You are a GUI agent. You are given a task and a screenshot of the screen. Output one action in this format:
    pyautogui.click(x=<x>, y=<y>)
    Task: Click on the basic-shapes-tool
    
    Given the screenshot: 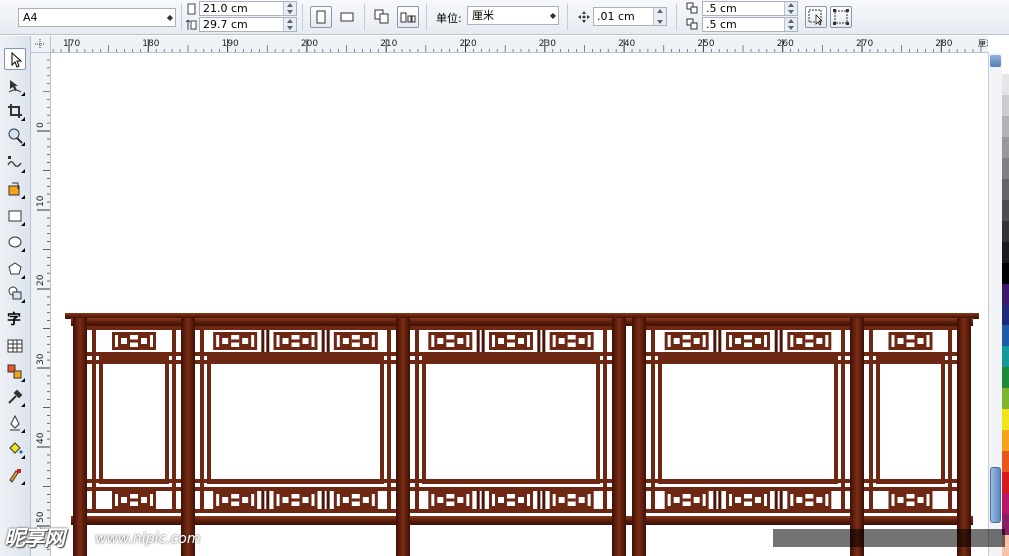 What is the action you would take?
    pyautogui.click(x=15, y=293)
    